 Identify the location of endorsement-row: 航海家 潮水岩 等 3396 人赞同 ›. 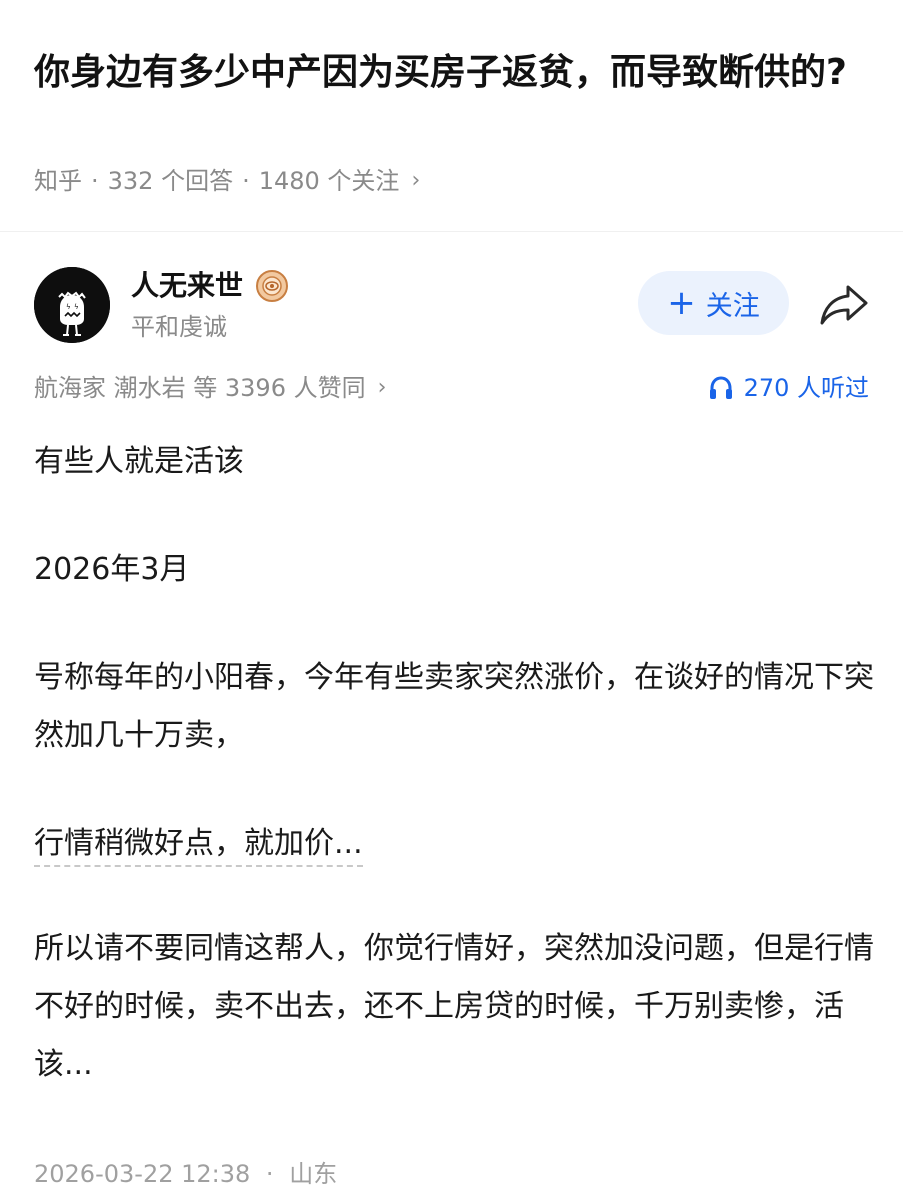
(210, 388).